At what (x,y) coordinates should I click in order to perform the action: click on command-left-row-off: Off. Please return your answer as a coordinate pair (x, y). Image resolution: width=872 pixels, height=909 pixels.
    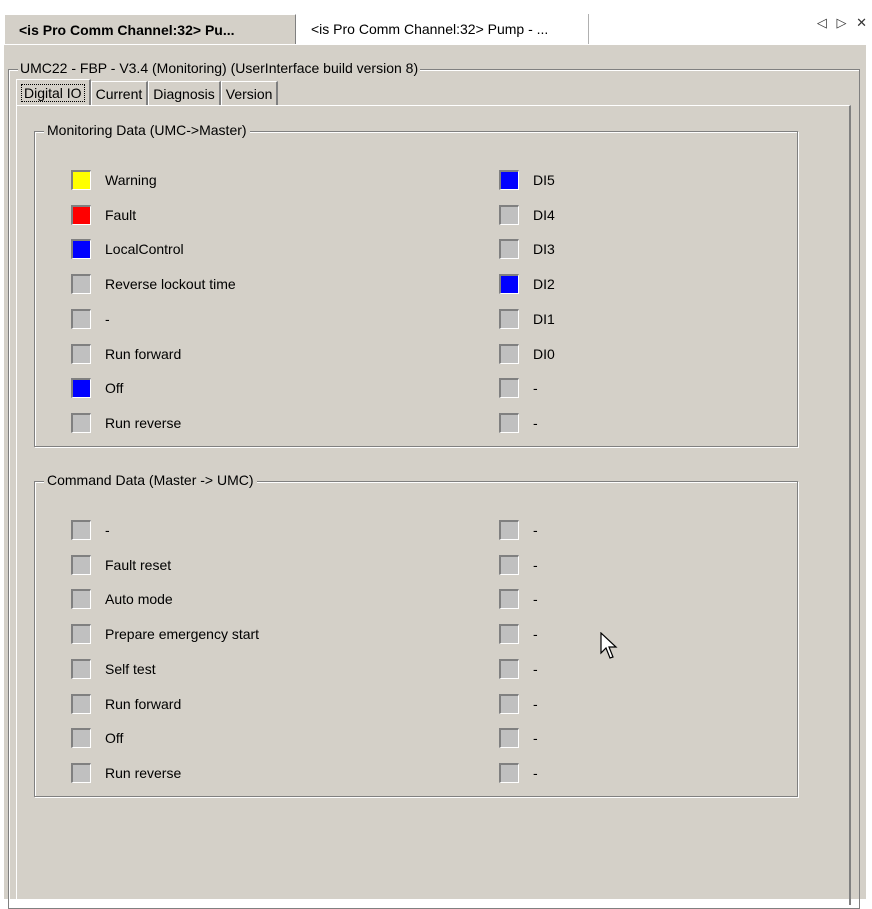
    Looking at the image, I should click on (97, 738).